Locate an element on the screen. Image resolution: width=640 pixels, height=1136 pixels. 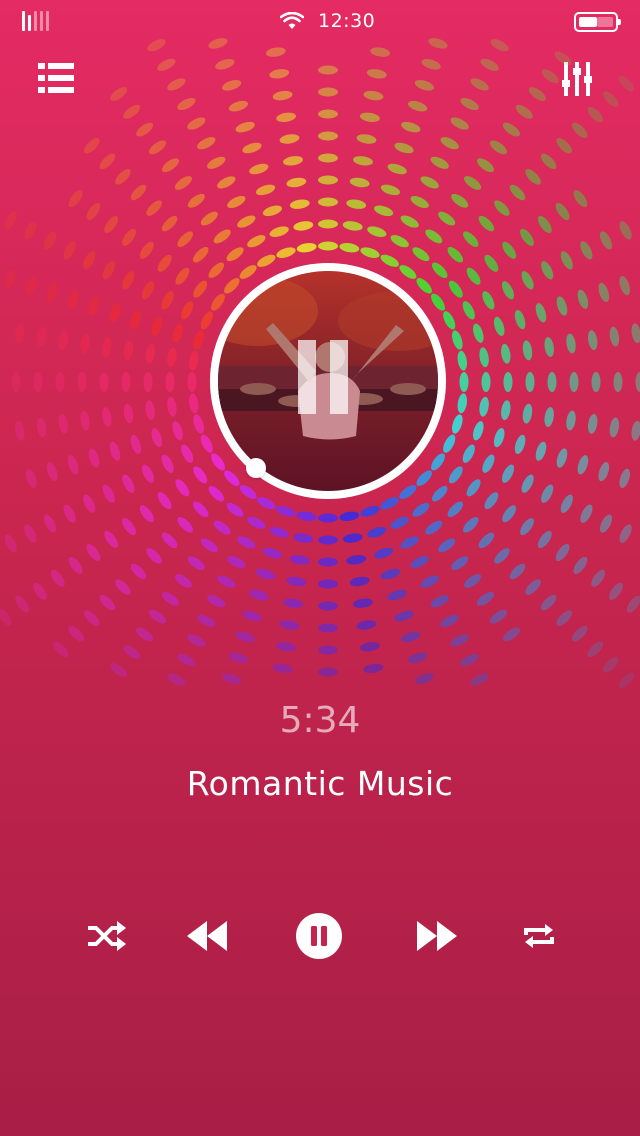
pause-icon is located at coordinates (319, 936).